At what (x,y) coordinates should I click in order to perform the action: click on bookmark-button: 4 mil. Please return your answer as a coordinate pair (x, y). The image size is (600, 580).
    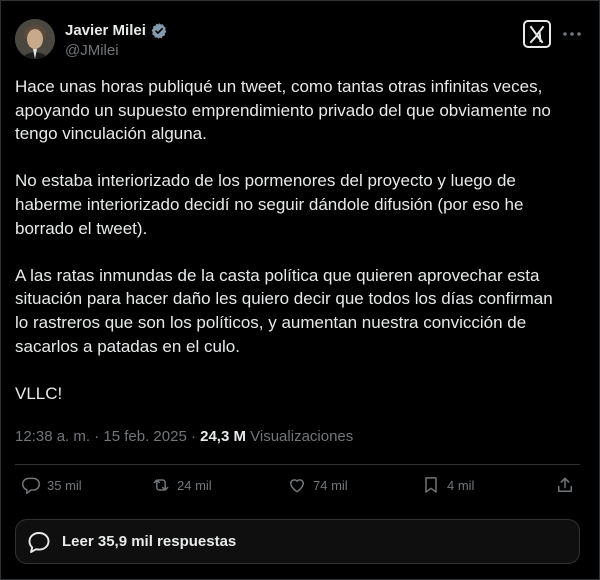
    Looking at the image, I should click on (447, 485).